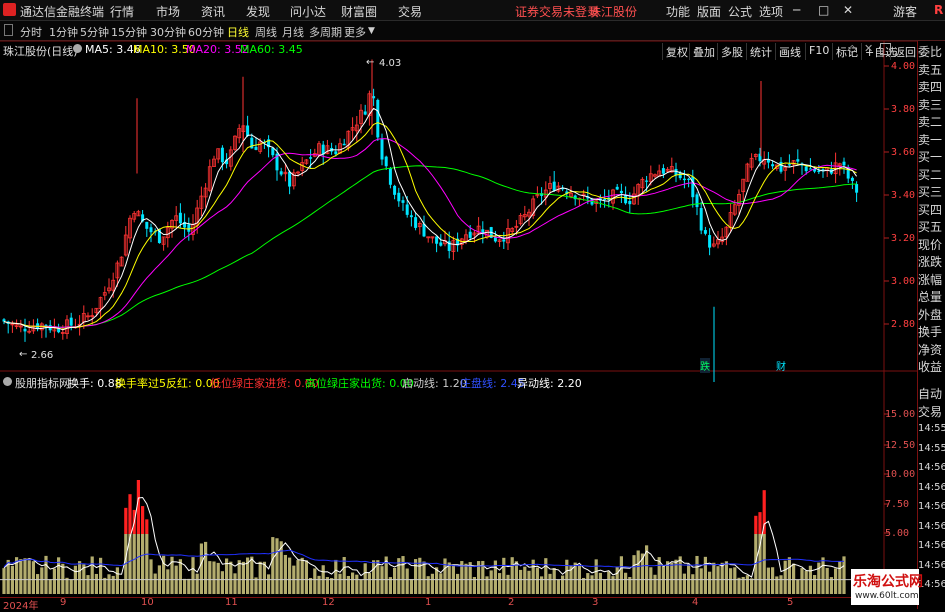  What do you see at coordinates (931, 156) in the screenshot?
I see `side-panel-item: 买一` at bounding box center [931, 156].